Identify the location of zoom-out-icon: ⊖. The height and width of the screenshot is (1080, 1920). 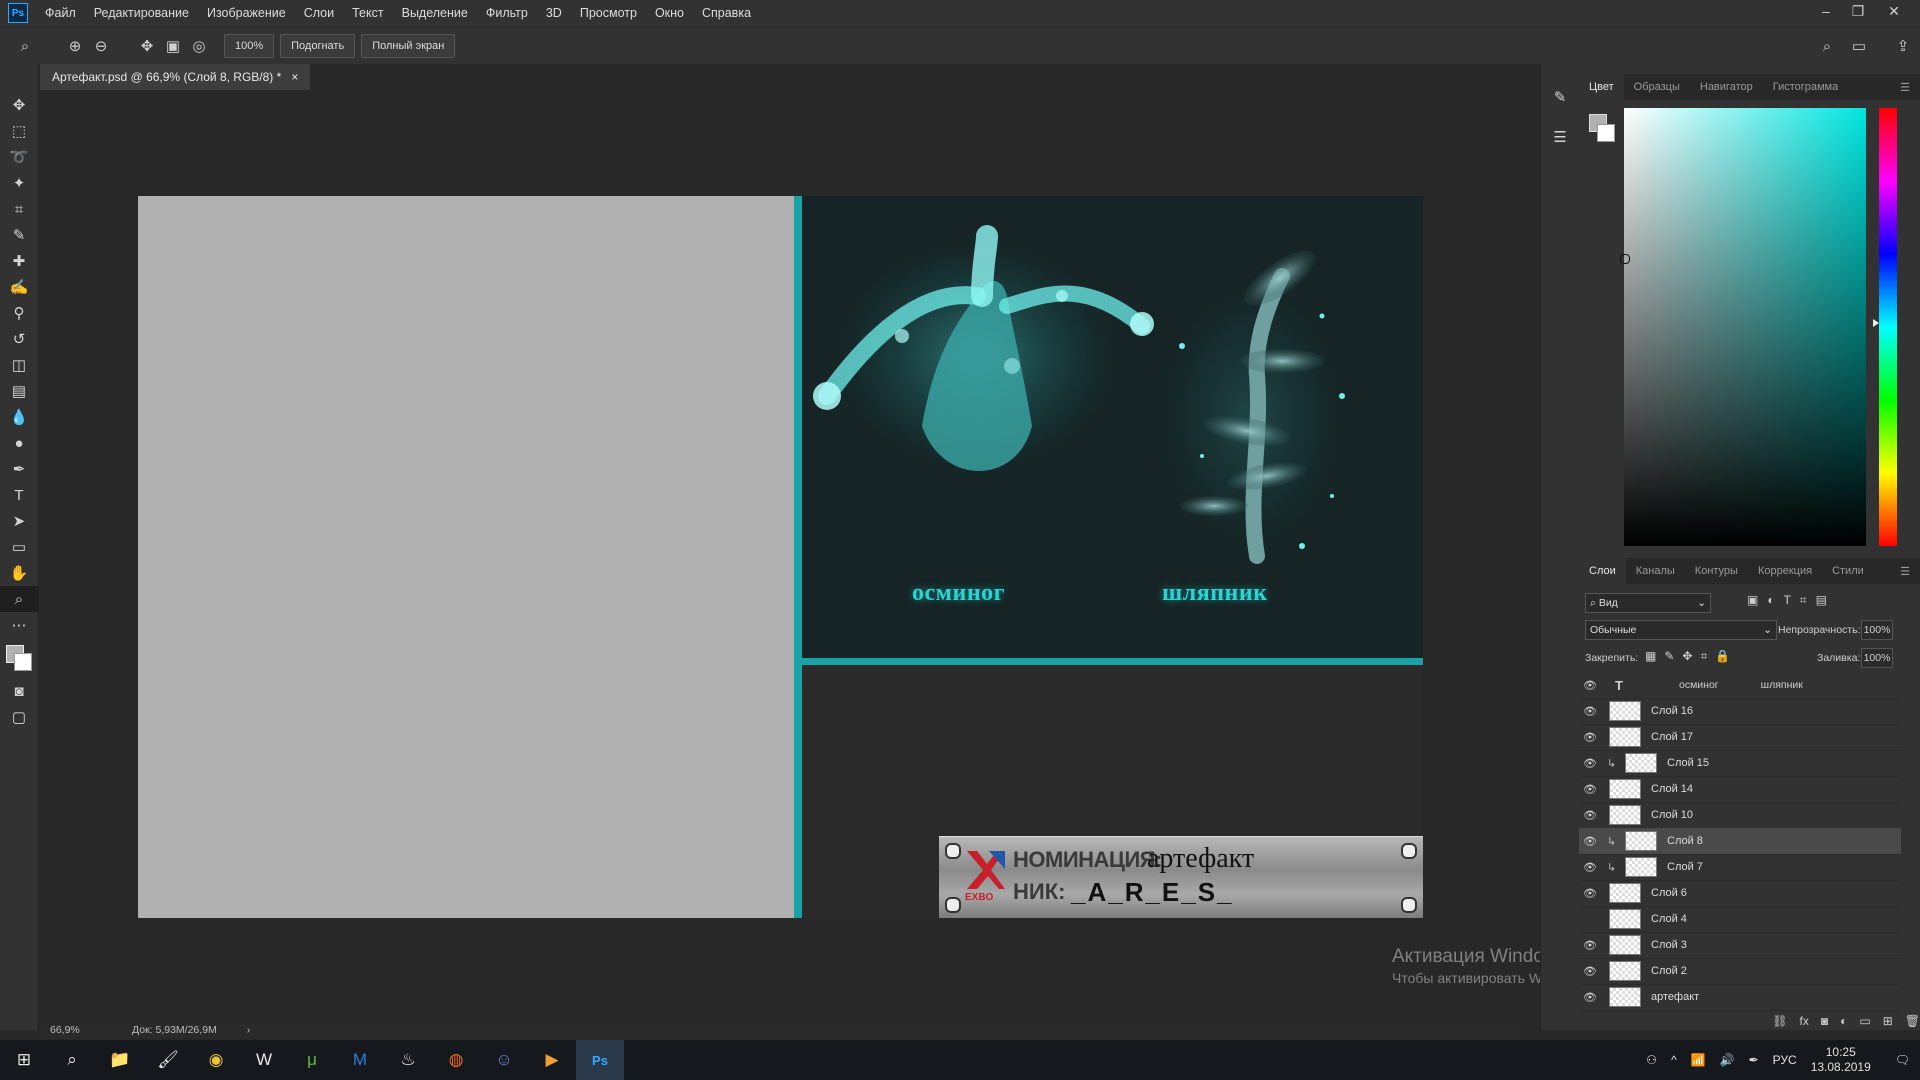
(101, 46).